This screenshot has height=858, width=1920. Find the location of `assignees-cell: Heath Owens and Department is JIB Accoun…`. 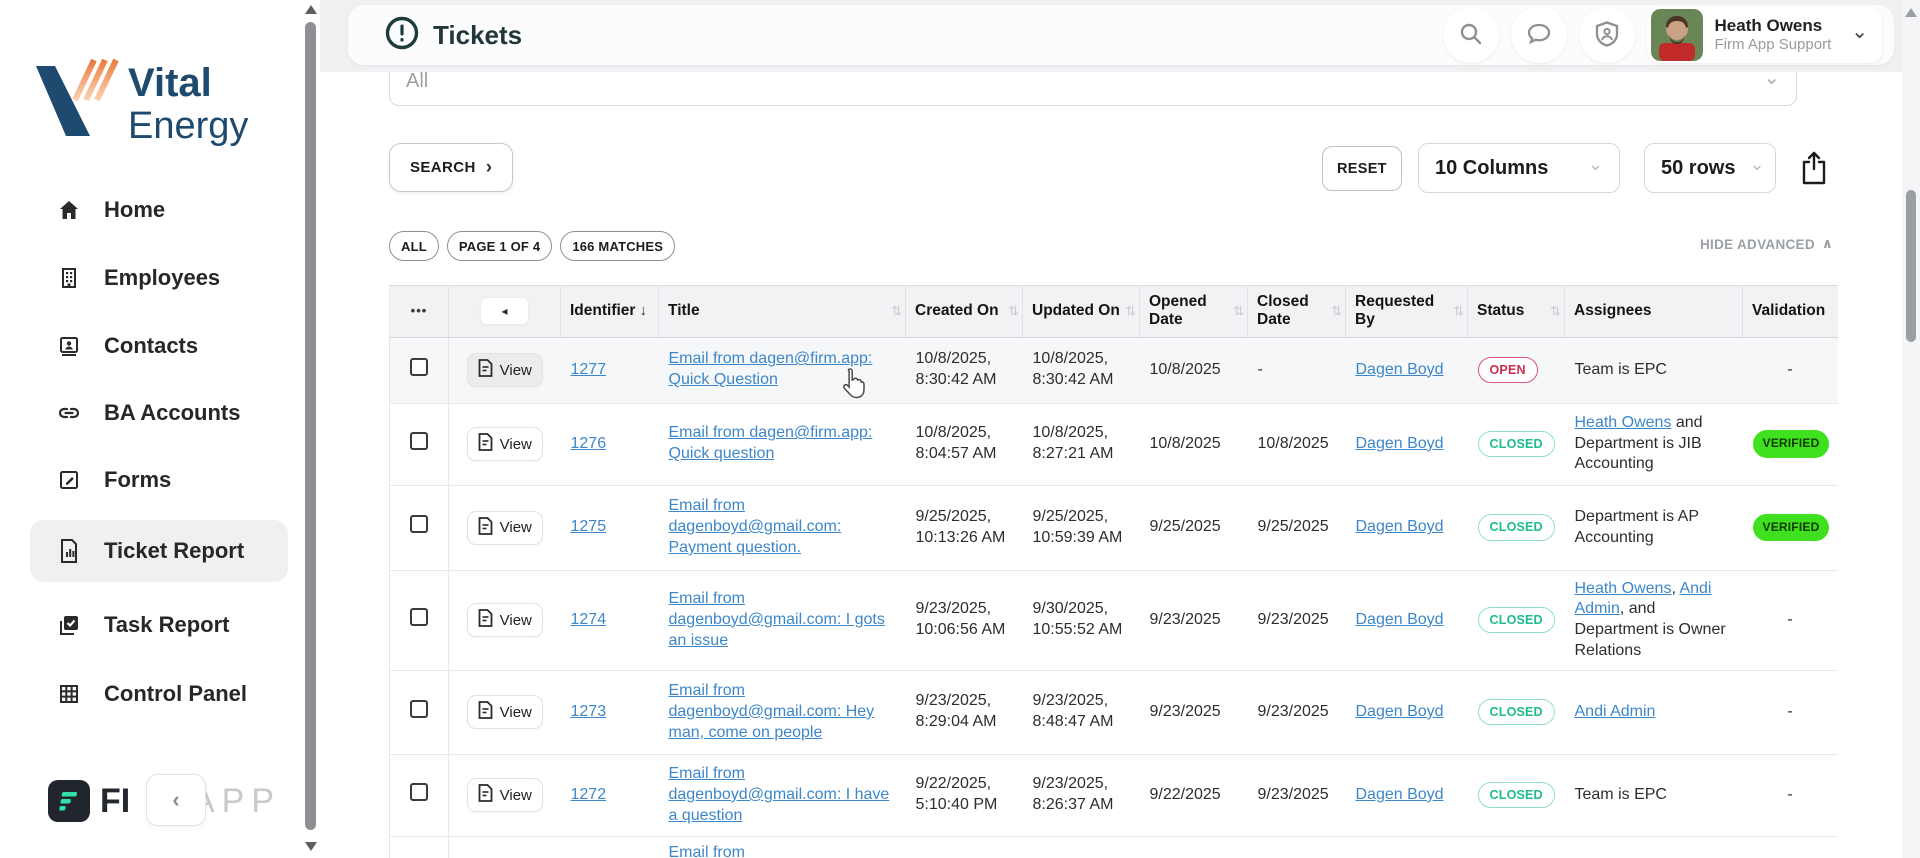

assignees-cell: Heath Owens and Department is JIB Accoun… is located at coordinates (1653, 444).